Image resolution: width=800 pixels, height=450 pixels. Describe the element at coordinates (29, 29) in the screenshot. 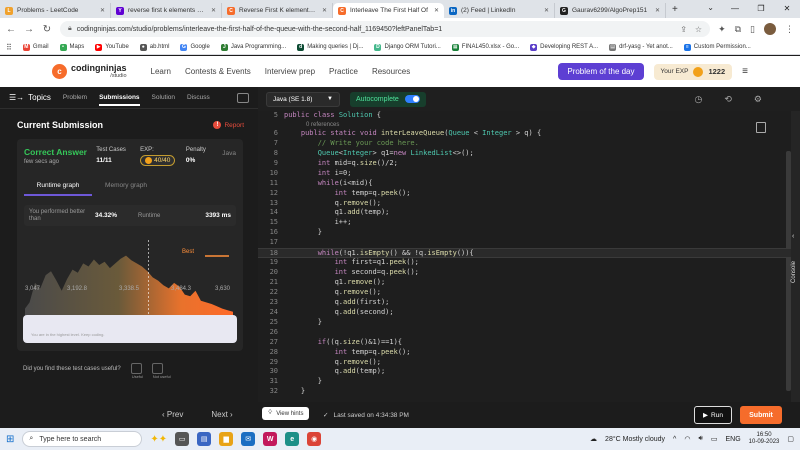

I see `forward-icon: →` at that location.